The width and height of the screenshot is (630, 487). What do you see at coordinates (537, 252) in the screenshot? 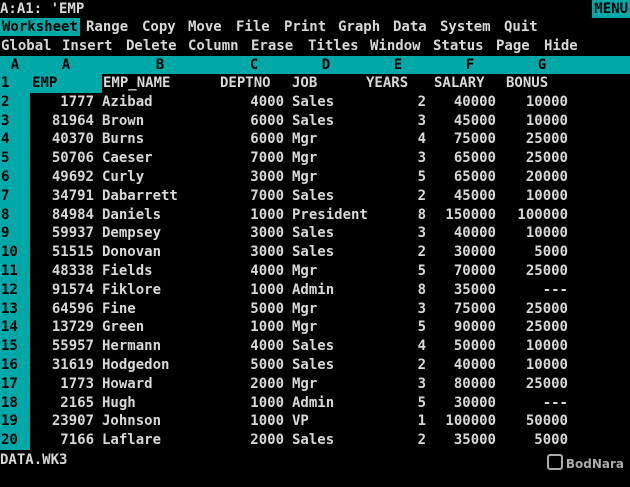
I see `cell-g10: 5000` at bounding box center [537, 252].